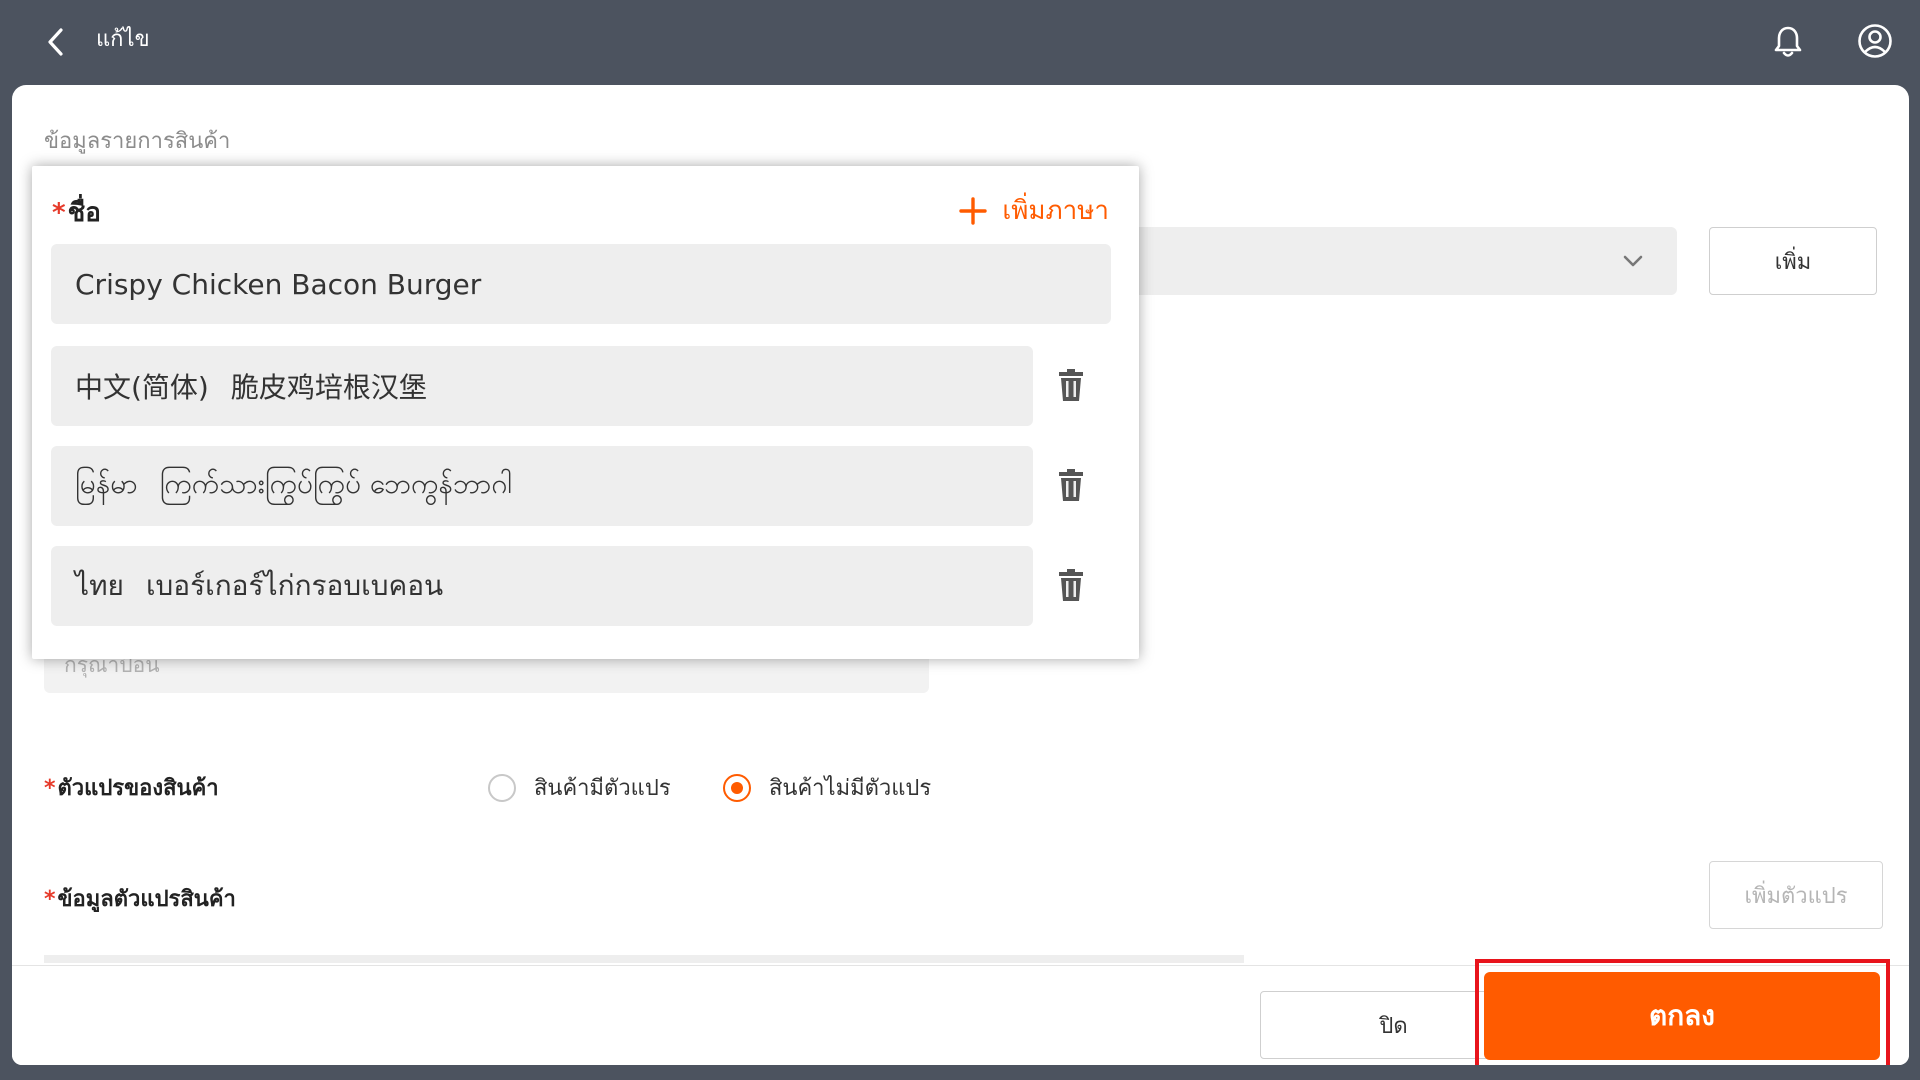  Describe the element at coordinates (1055, 211) in the screenshot. I see `add-language-label: เพิ่มภาษา` at that location.